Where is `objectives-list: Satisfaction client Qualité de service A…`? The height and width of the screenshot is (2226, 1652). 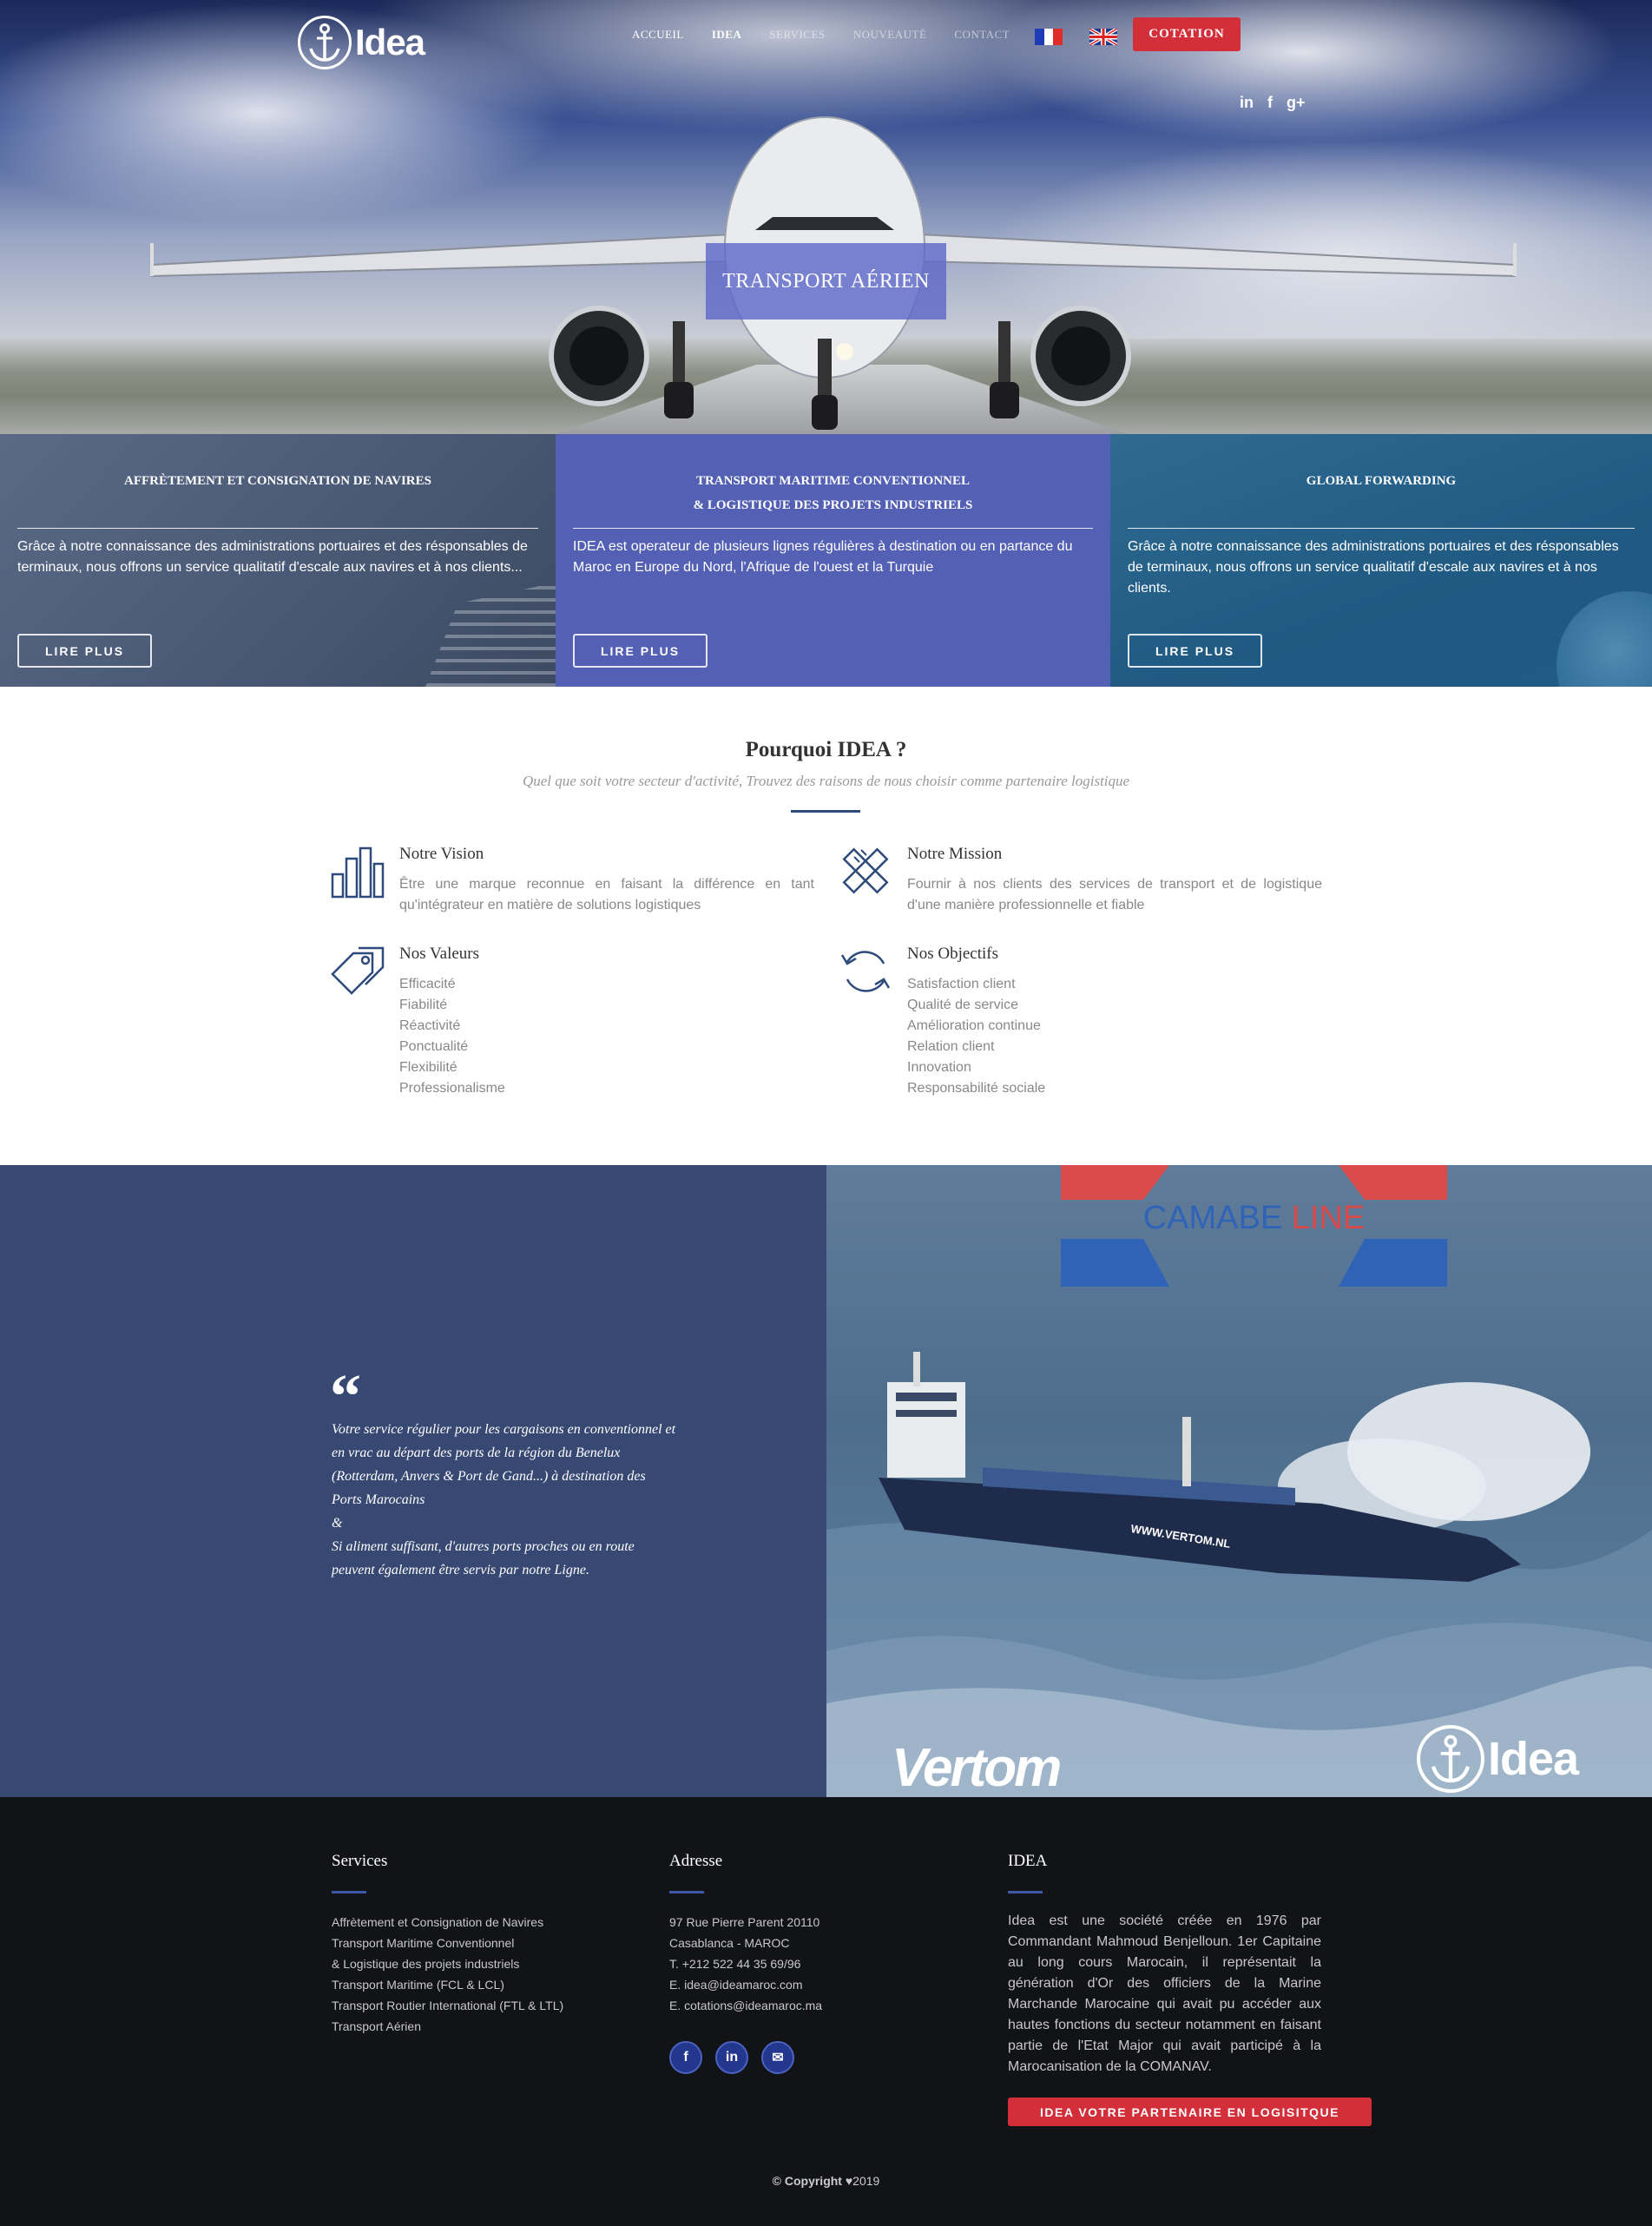 objectives-list: Satisfaction client Qualité de service A… is located at coordinates (976, 1036).